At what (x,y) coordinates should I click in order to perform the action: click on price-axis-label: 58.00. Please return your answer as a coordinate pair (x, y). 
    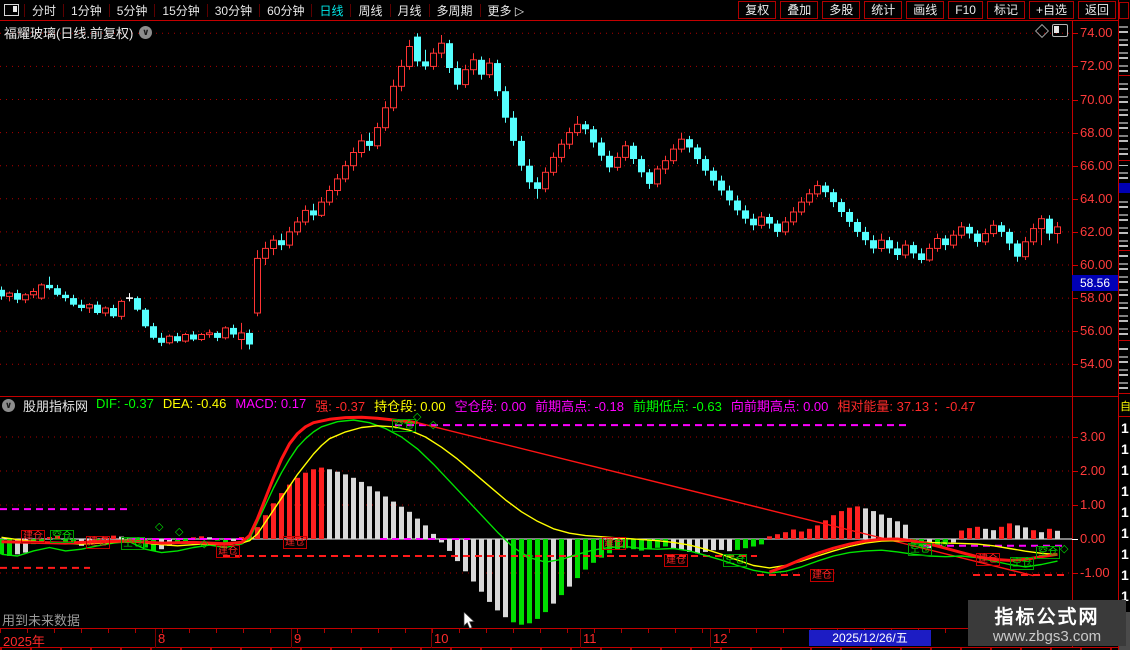
    Looking at the image, I should click on (1096, 298).